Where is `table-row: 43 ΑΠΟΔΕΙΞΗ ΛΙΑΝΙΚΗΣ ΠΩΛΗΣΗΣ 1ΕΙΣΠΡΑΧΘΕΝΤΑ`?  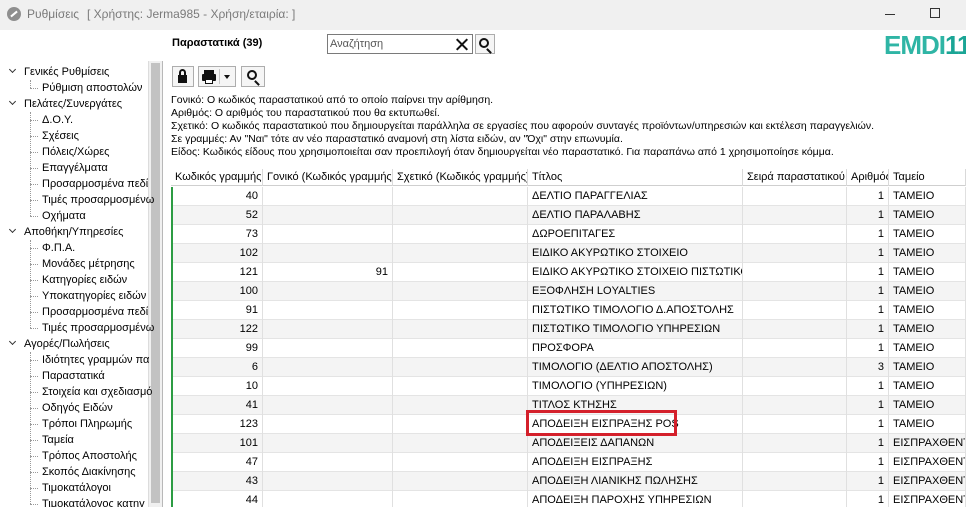
table-row: 43 ΑΠΟΔΕΙΞΗ ΛΙΑΝΙΚΗΣ ΠΩΛΗΣΗΣ 1ΕΙΣΠΡΑΧΘΕΝΤΑ is located at coordinates (568, 481).